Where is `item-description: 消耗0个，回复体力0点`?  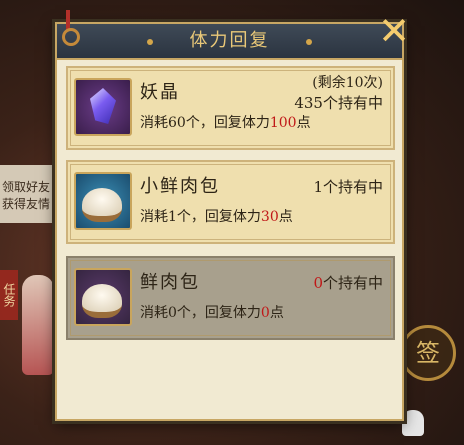 item-description: 消耗0个，回复体力0点 is located at coordinates (212, 313).